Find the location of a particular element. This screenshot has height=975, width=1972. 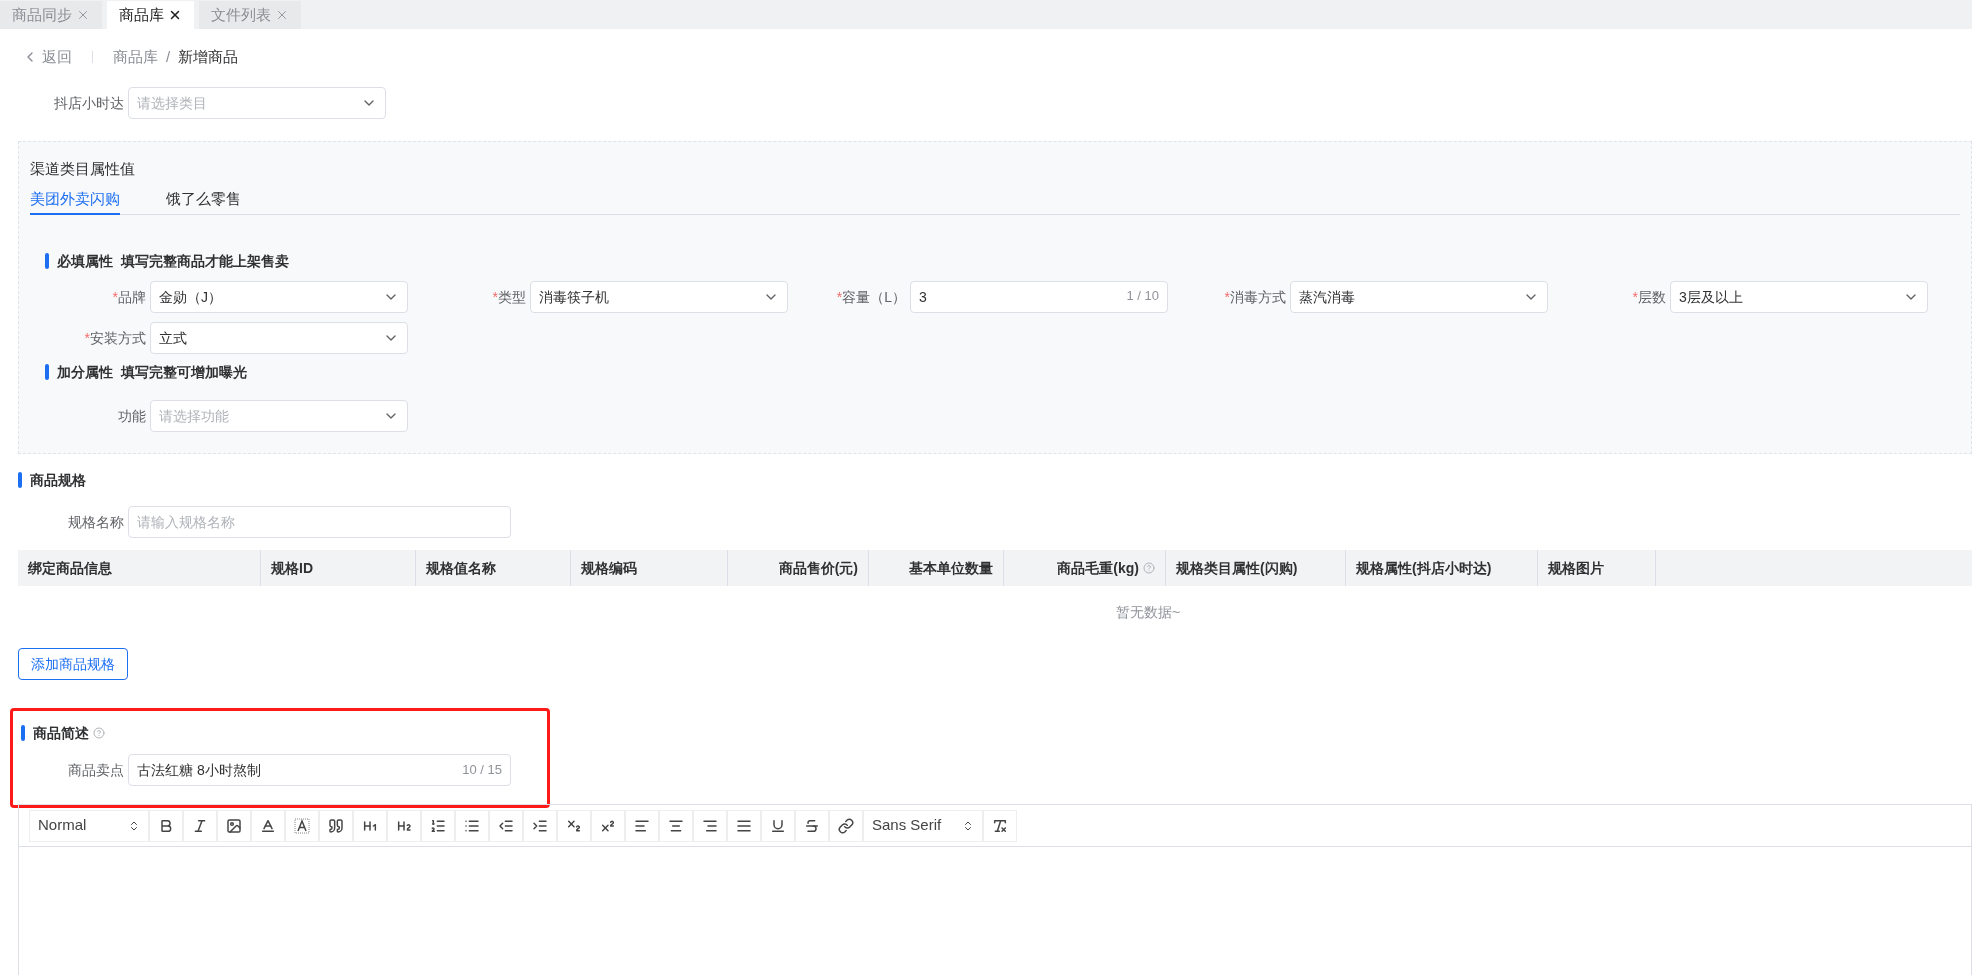

empty-table-text: 暂无数据~ is located at coordinates (1148, 612).